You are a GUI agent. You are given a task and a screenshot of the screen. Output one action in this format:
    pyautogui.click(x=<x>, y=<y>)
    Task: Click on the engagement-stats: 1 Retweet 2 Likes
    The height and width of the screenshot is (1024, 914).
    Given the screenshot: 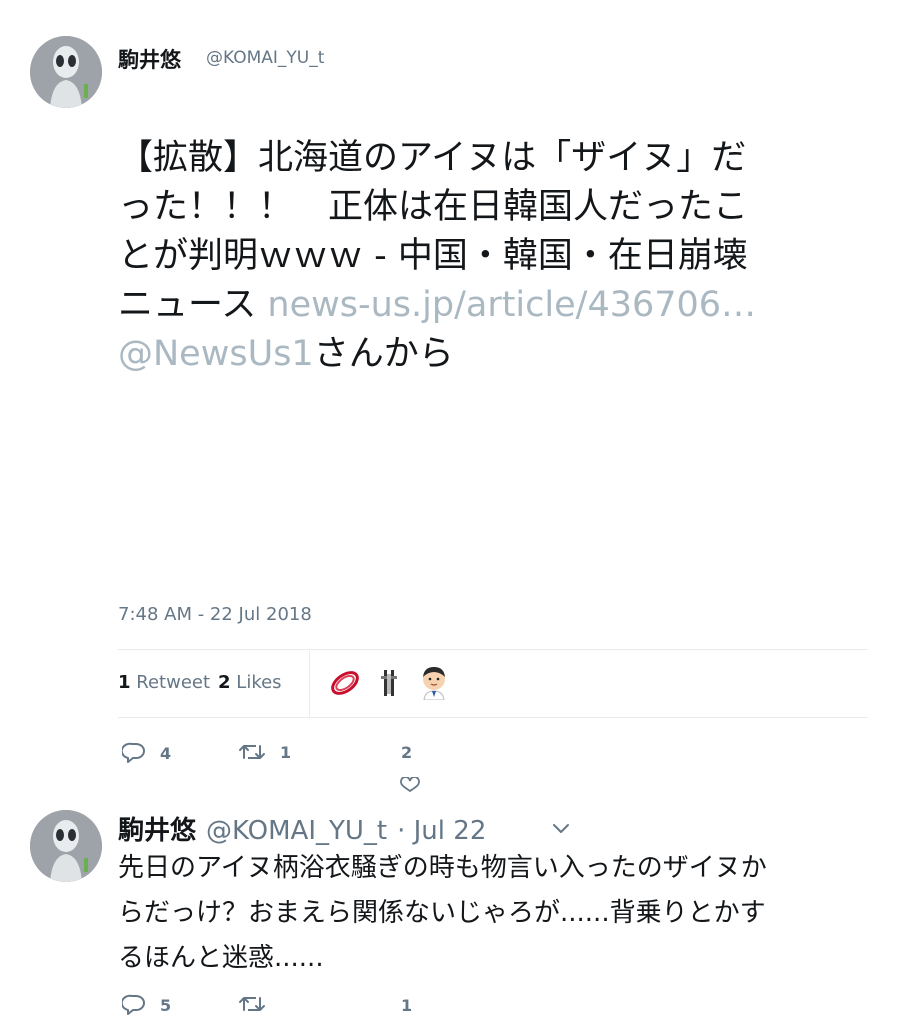 What is the action you would take?
    pyautogui.click(x=200, y=682)
    